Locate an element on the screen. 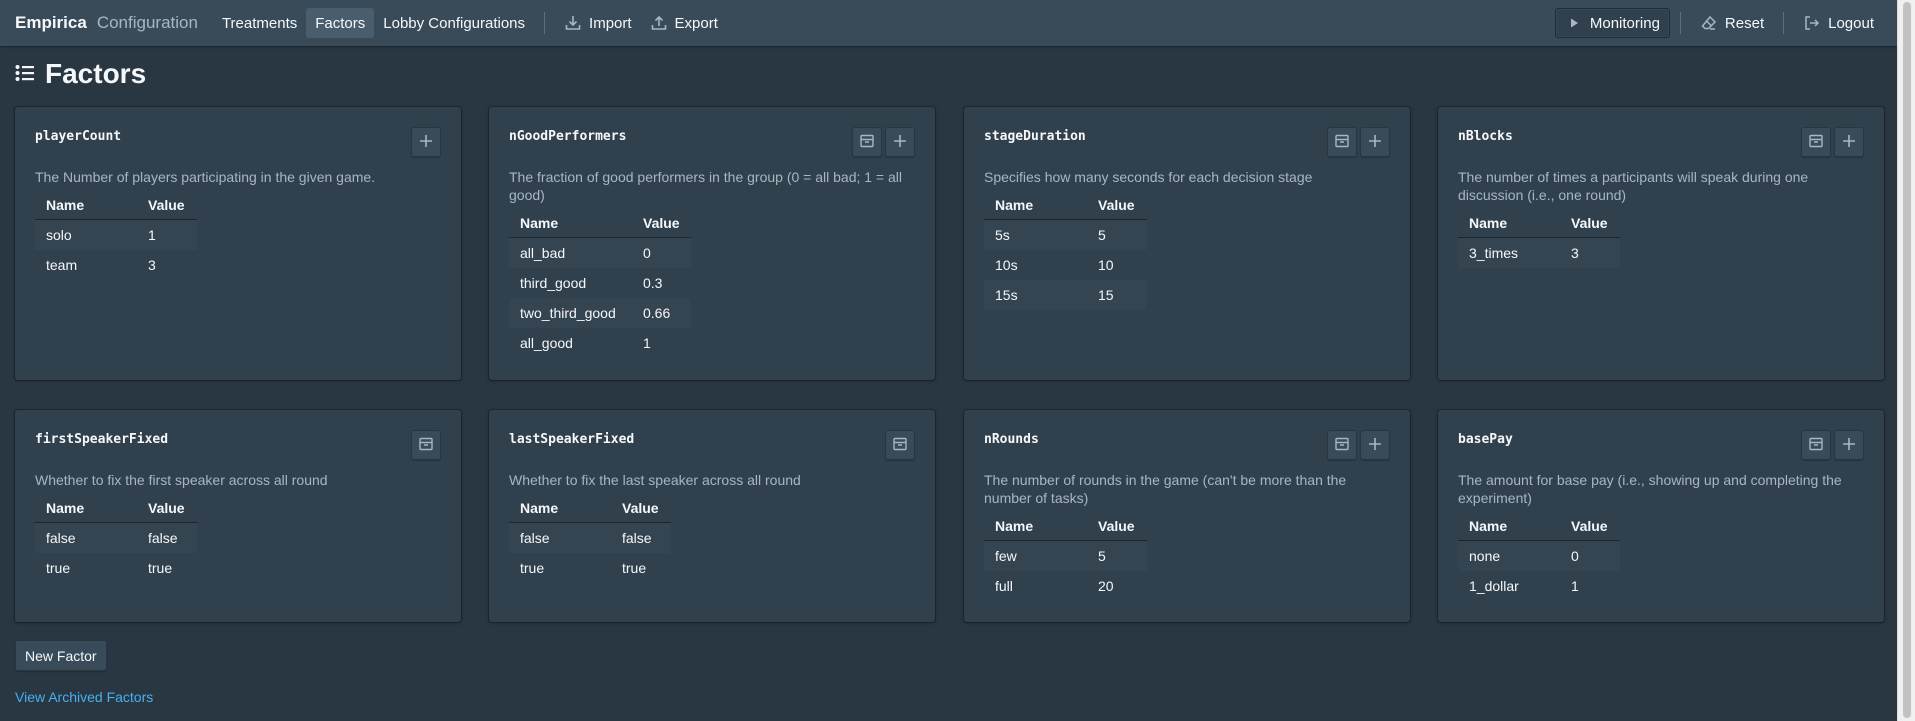  monitoring-button: Monitoring is located at coordinates (1612, 23).